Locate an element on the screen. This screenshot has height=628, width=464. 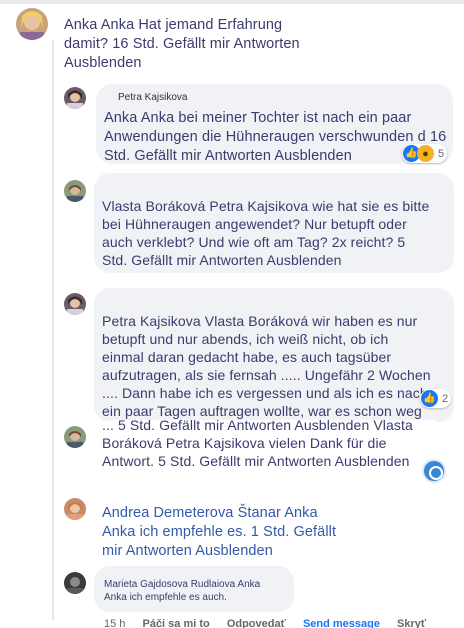
reaction-count-2: 5 is located at coordinates (441, 153).